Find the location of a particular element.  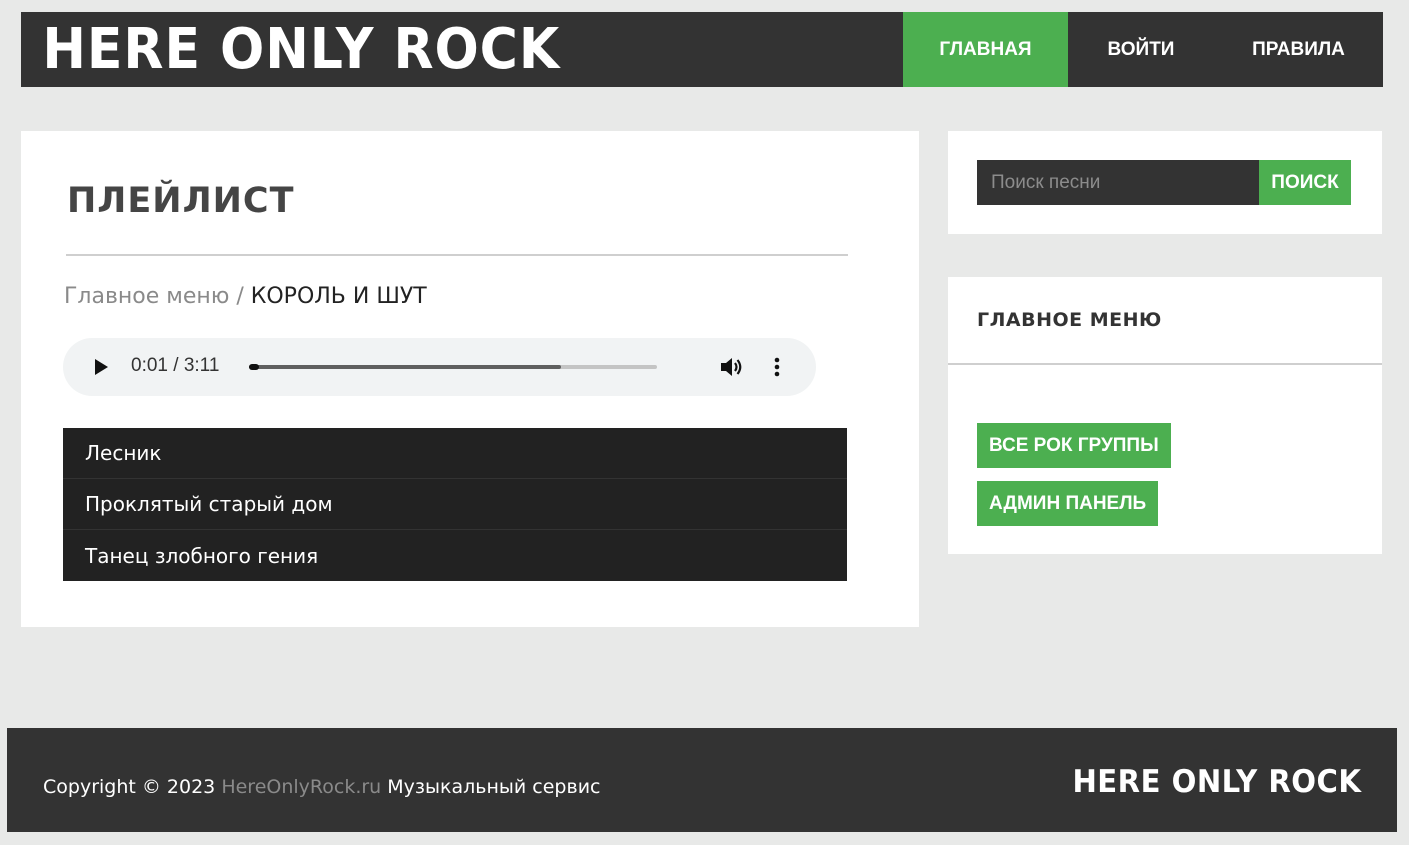

player-time: 0:01 / 3:11 is located at coordinates (175, 365).